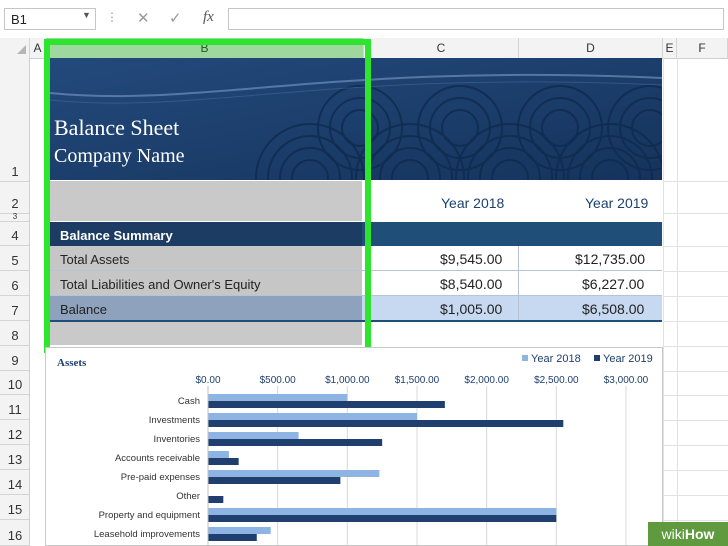 The width and height of the screenshot is (728, 546). Describe the element at coordinates (702, 48) in the screenshot. I see `column-header-f: F` at that location.